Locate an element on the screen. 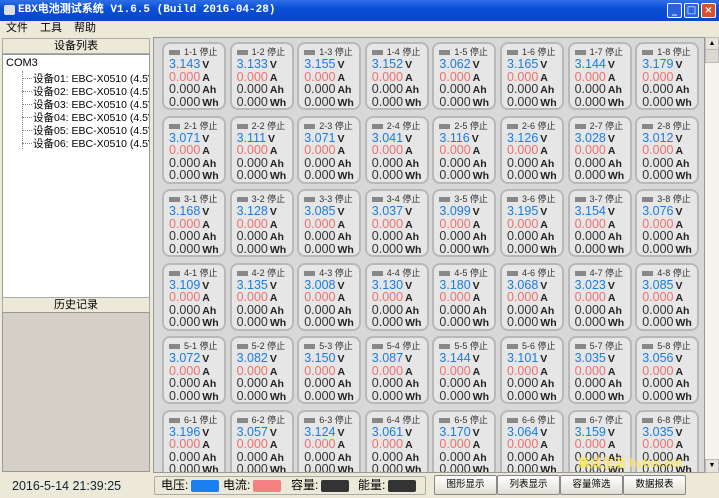 The height and width of the screenshot is (498, 719). scroll-thumb is located at coordinates (712, 56).